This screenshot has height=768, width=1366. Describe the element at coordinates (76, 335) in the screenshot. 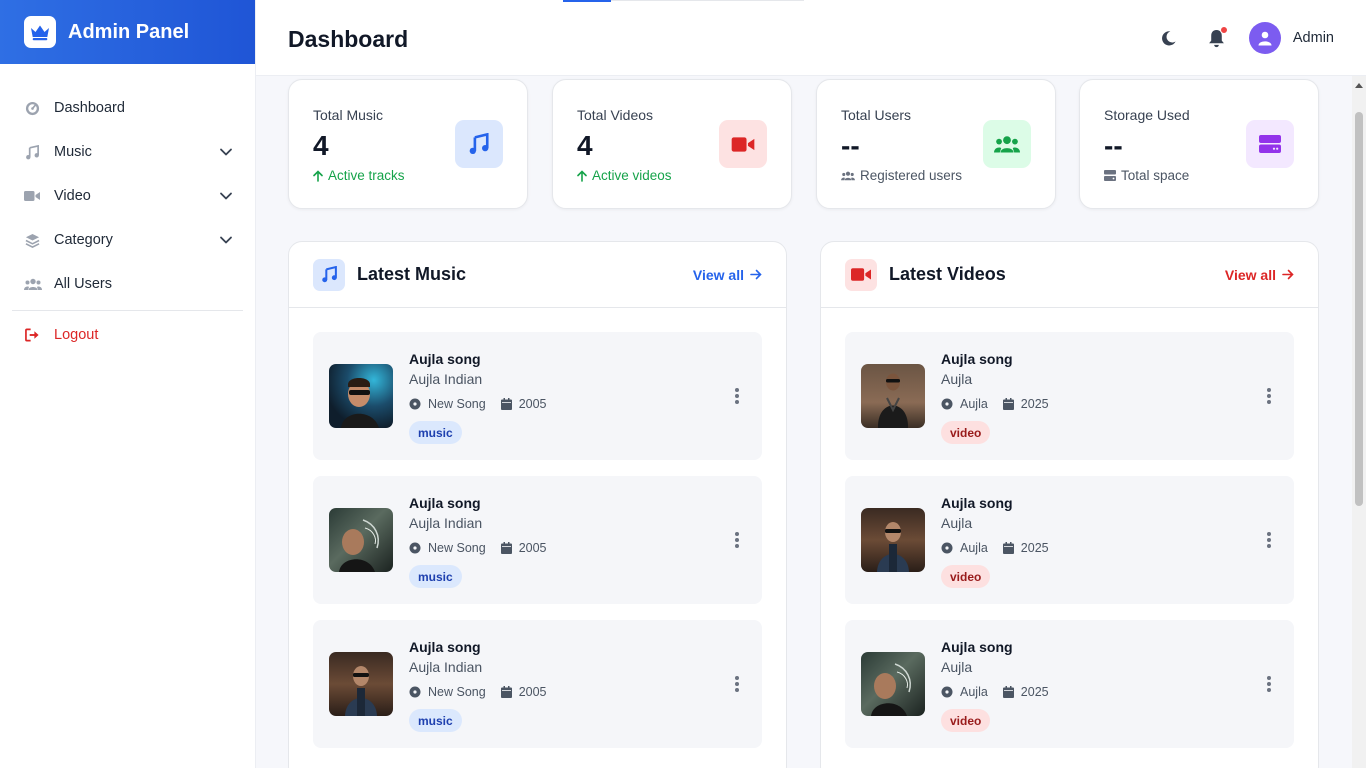

I see `logout-label: Logout` at that location.